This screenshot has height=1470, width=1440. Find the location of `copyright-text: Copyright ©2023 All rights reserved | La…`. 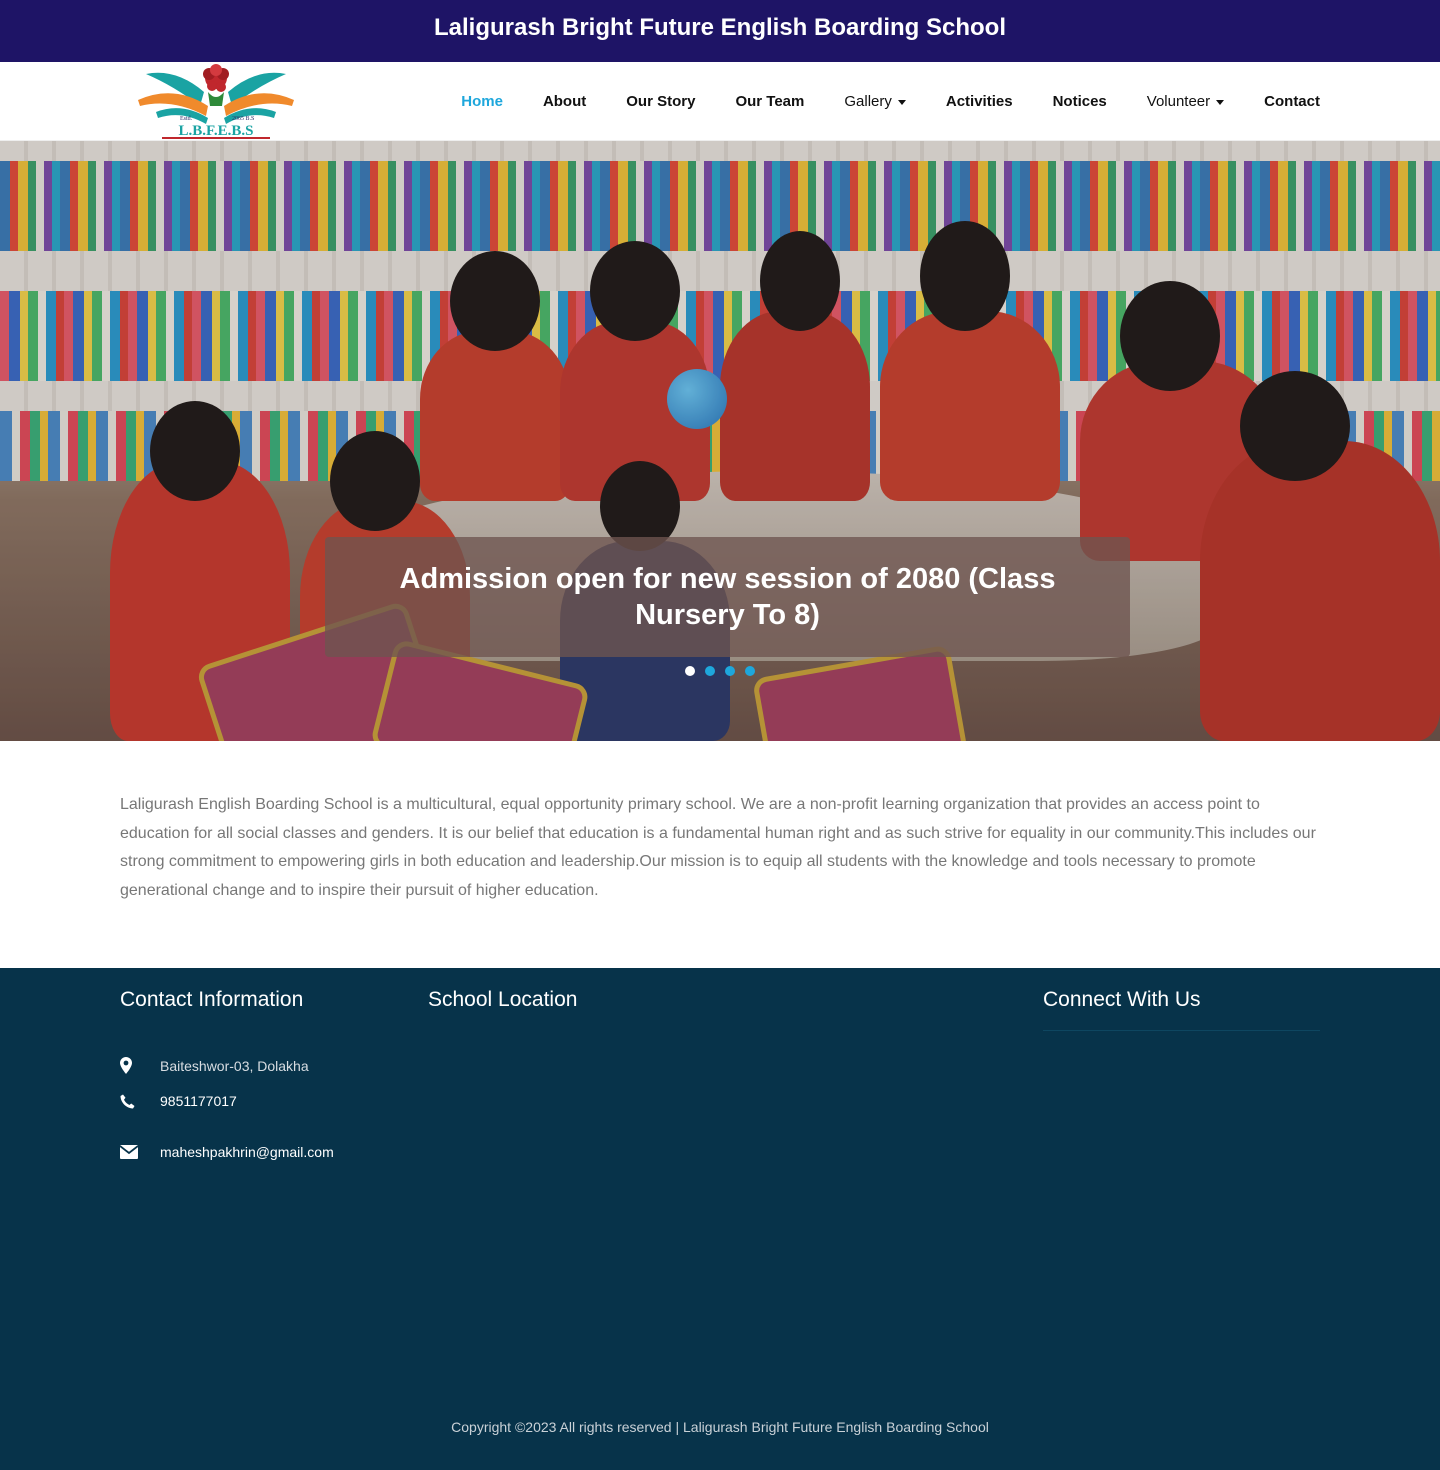

copyright-text: Copyright ©2023 All rights reserved | La… is located at coordinates (720, 1427).